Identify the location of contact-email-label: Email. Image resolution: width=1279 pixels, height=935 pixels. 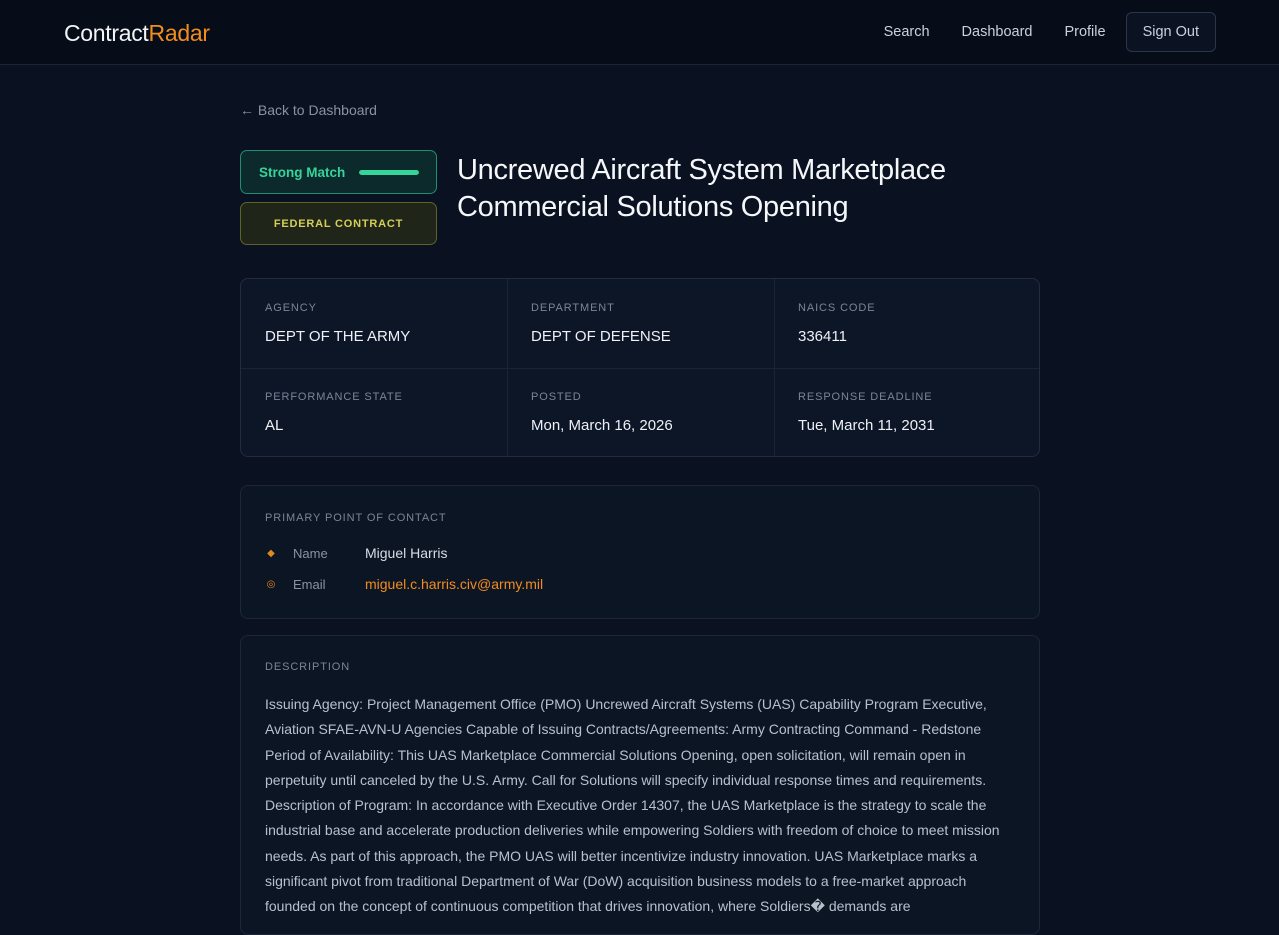
(309, 584).